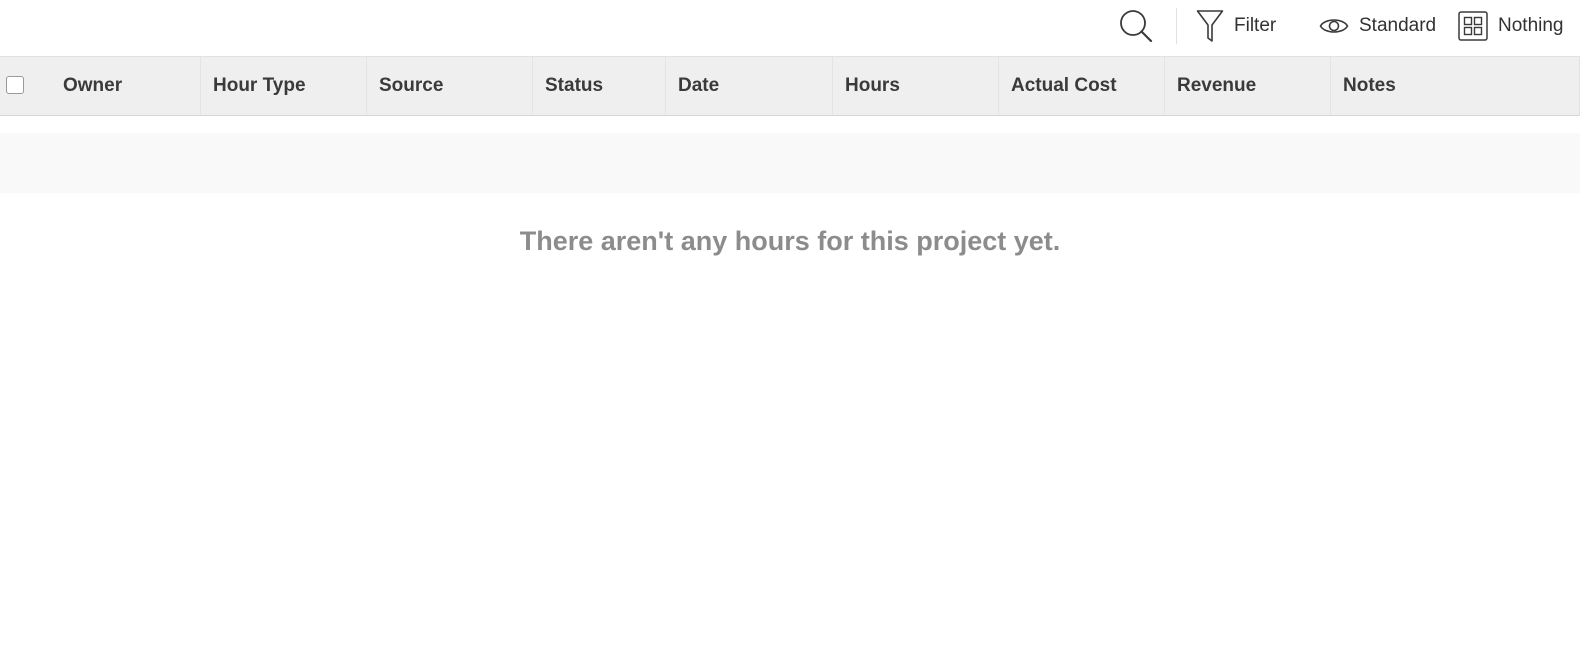 The image size is (1581, 652). I want to click on column-header-date: Date, so click(749, 86).